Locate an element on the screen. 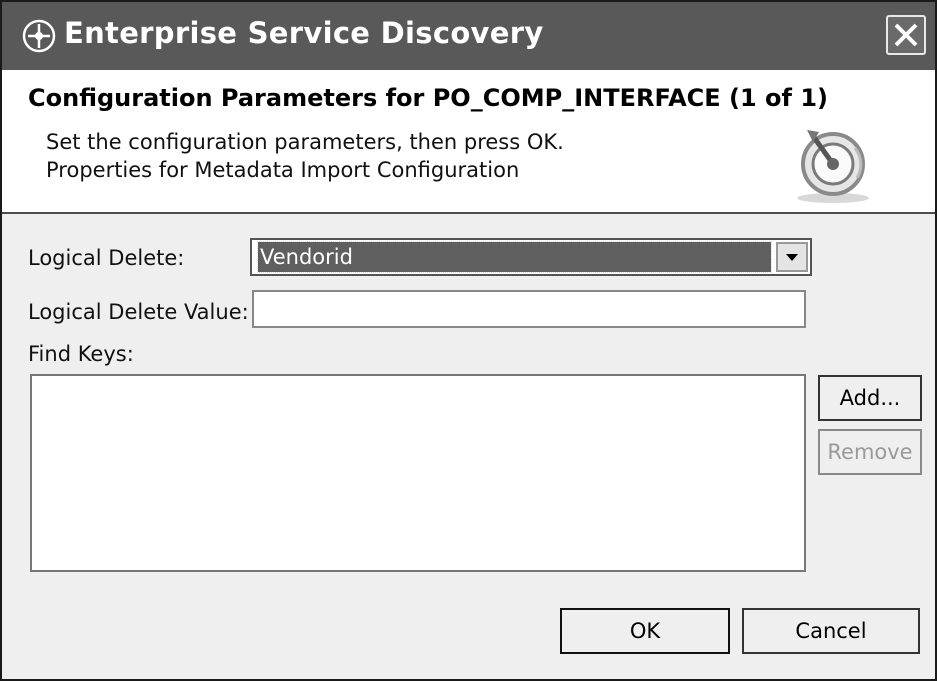  cancel-button: Cancel is located at coordinates (831, 631).